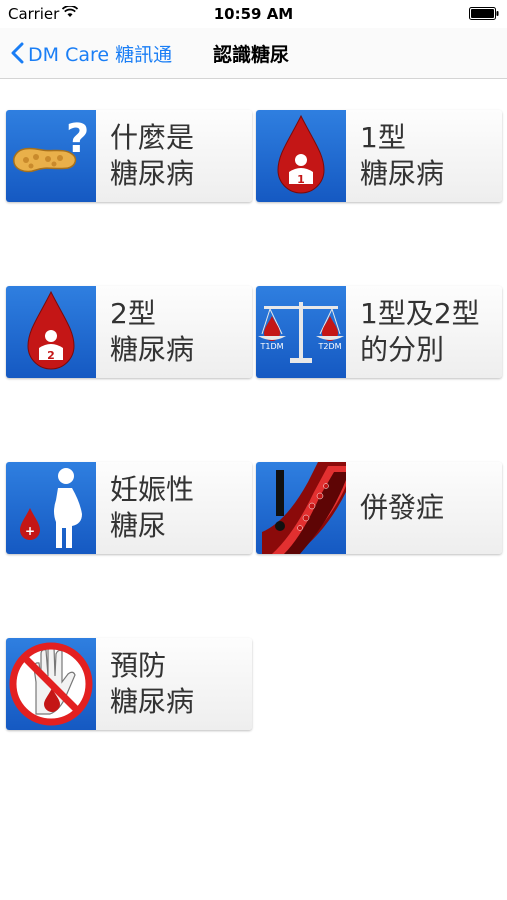 This screenshot has height=900, width=507. I want to click on tile-label: 1型及2型 的分別, so click(420, 331).